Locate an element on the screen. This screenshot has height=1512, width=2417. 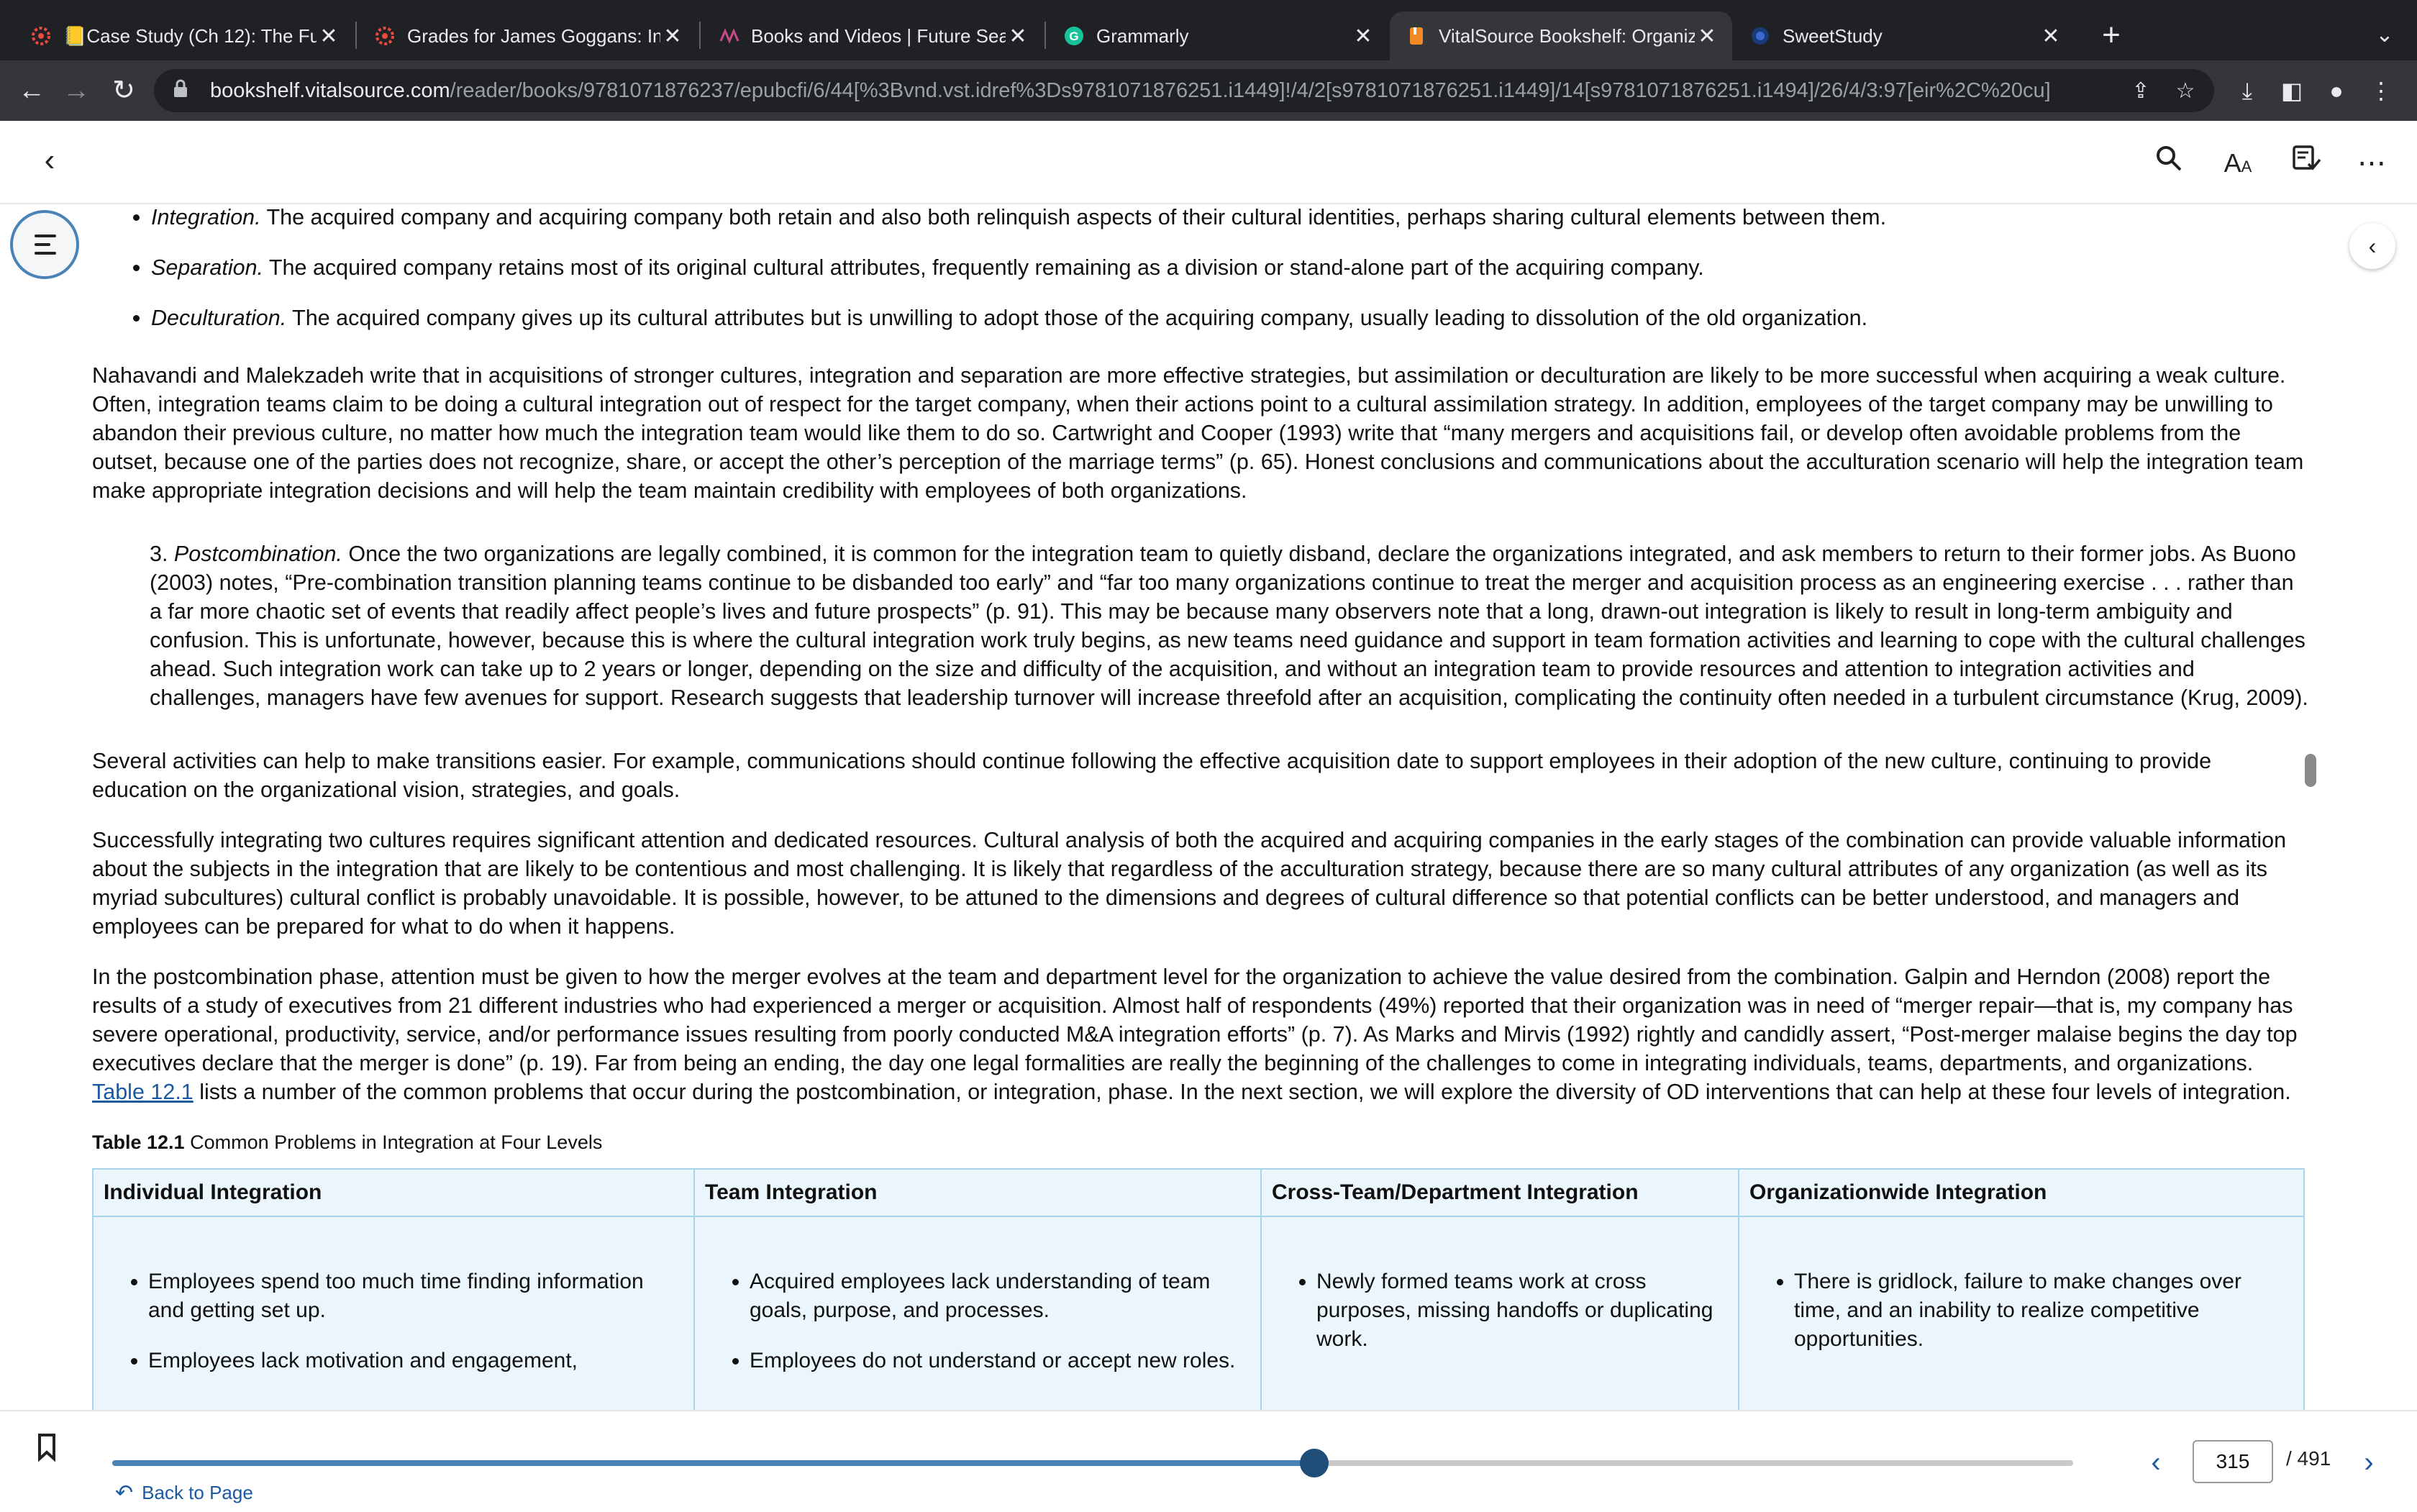
tab-title: Grades for James Goggans: Int is located at coordinates (533, 35).